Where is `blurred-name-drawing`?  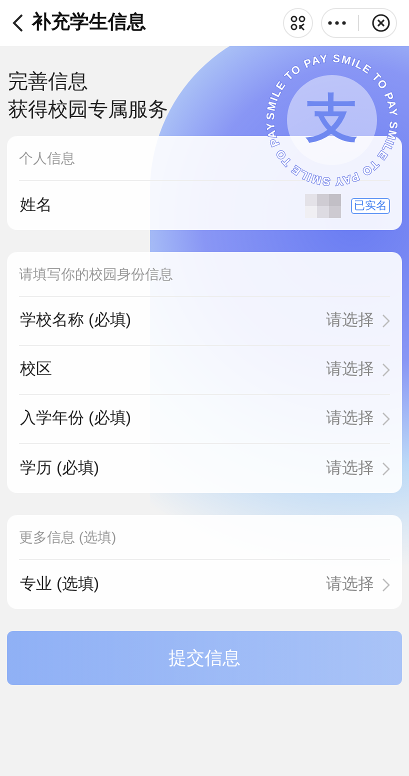
blurred-name-drawing is located at coordinates (323, 206).